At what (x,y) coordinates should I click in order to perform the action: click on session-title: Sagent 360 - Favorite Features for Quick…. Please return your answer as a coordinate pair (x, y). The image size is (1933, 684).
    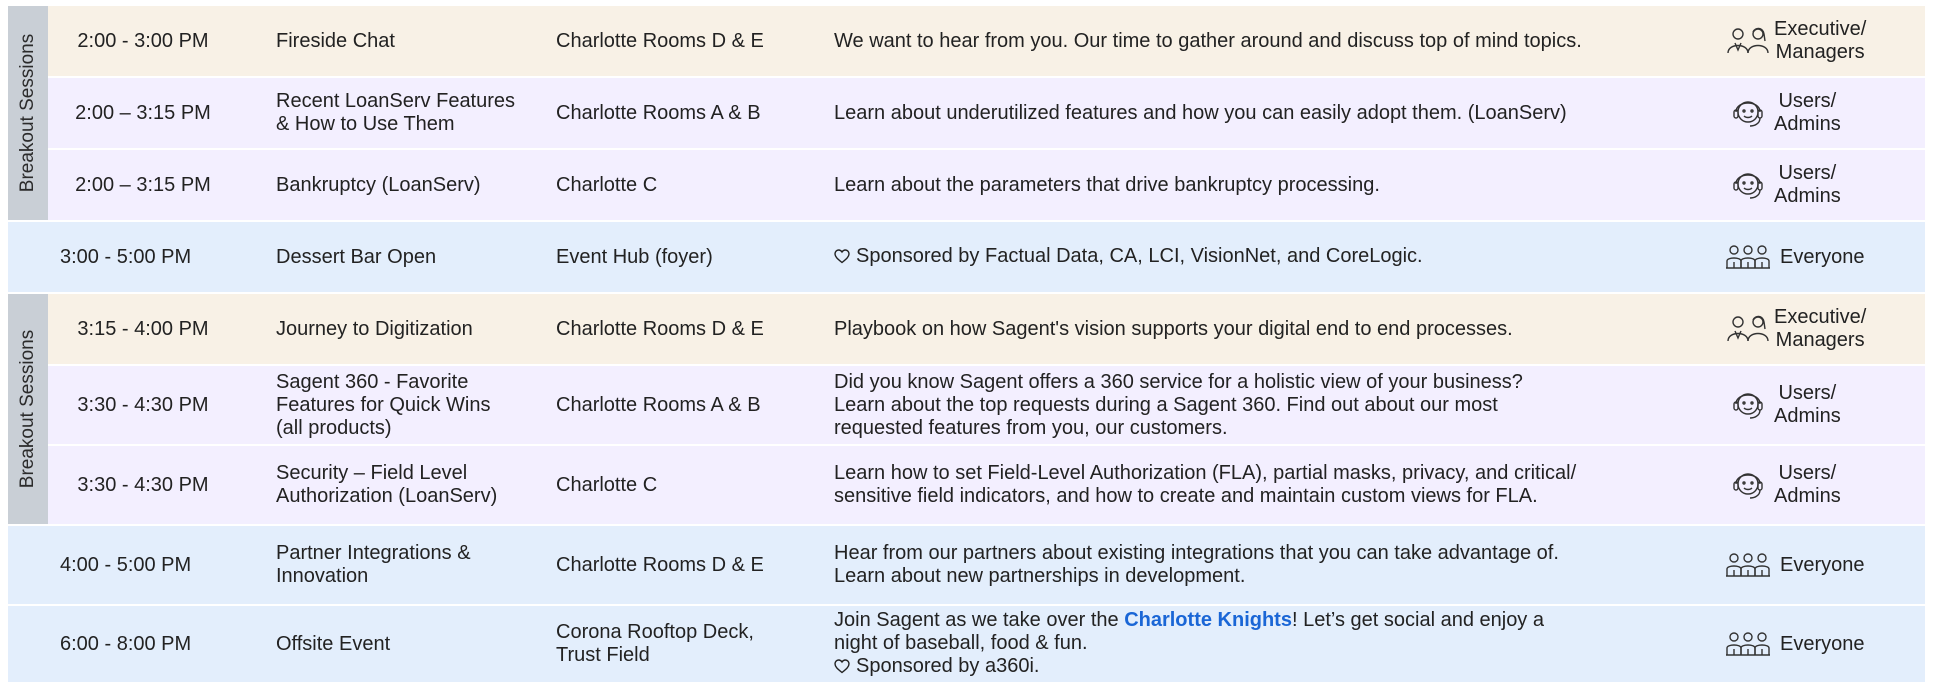
    Looking at the image, I should click on (383, 404).